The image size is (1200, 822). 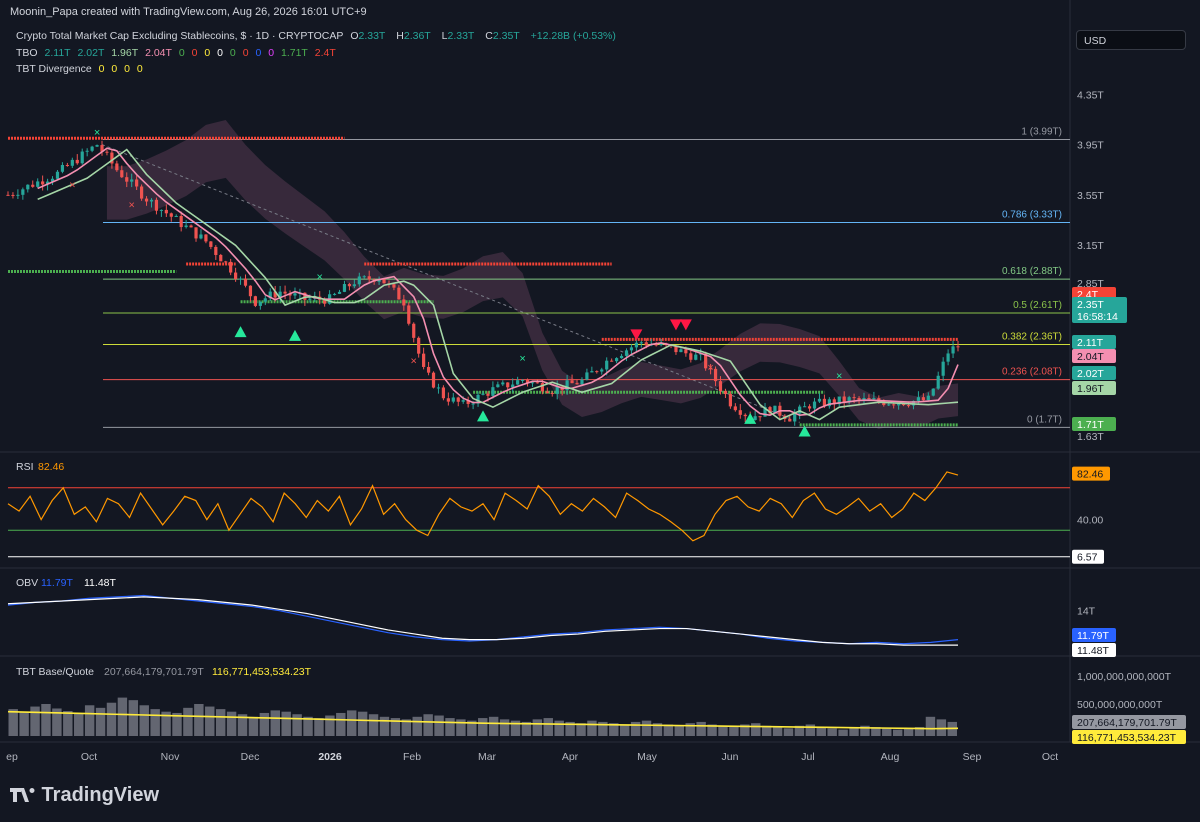 I want to click on y-tick-label: 3.15T, so click(x=1090, y=246).